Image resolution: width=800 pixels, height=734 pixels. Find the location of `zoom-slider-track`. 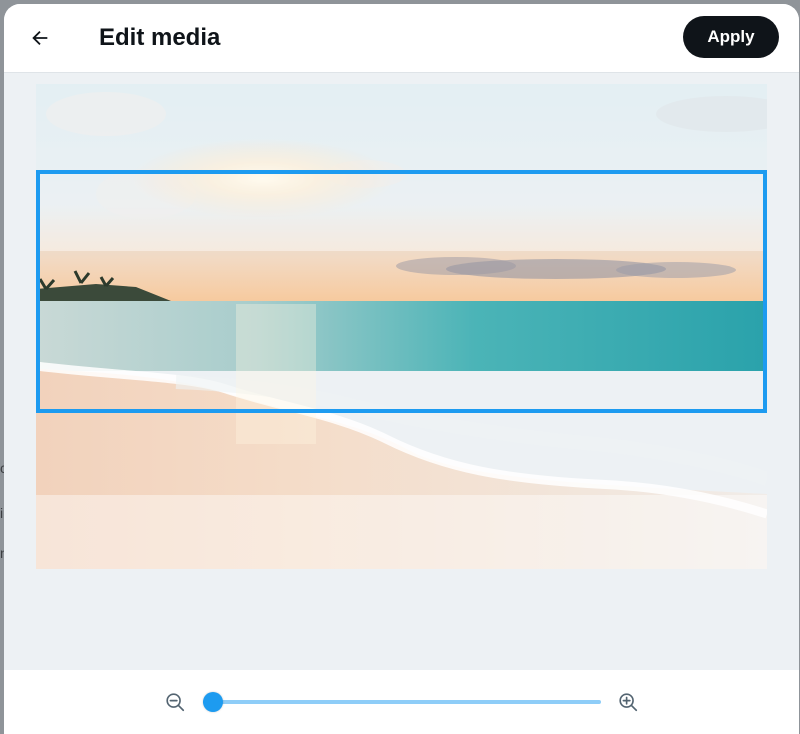

zoom-slider-track is located at coordinates (402, 702).